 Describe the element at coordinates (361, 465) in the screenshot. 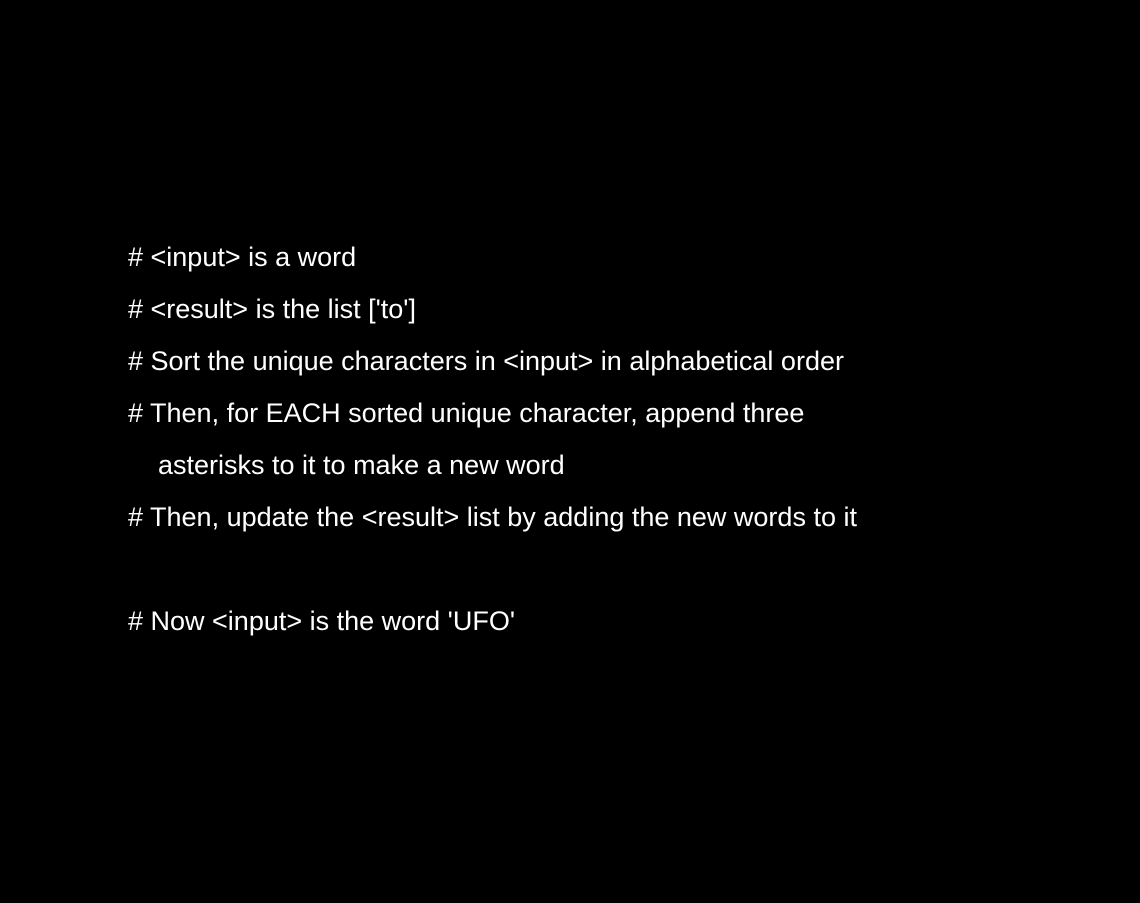

I see `comment-line-append-continuation: asterisks to it to make a new word` at that location.